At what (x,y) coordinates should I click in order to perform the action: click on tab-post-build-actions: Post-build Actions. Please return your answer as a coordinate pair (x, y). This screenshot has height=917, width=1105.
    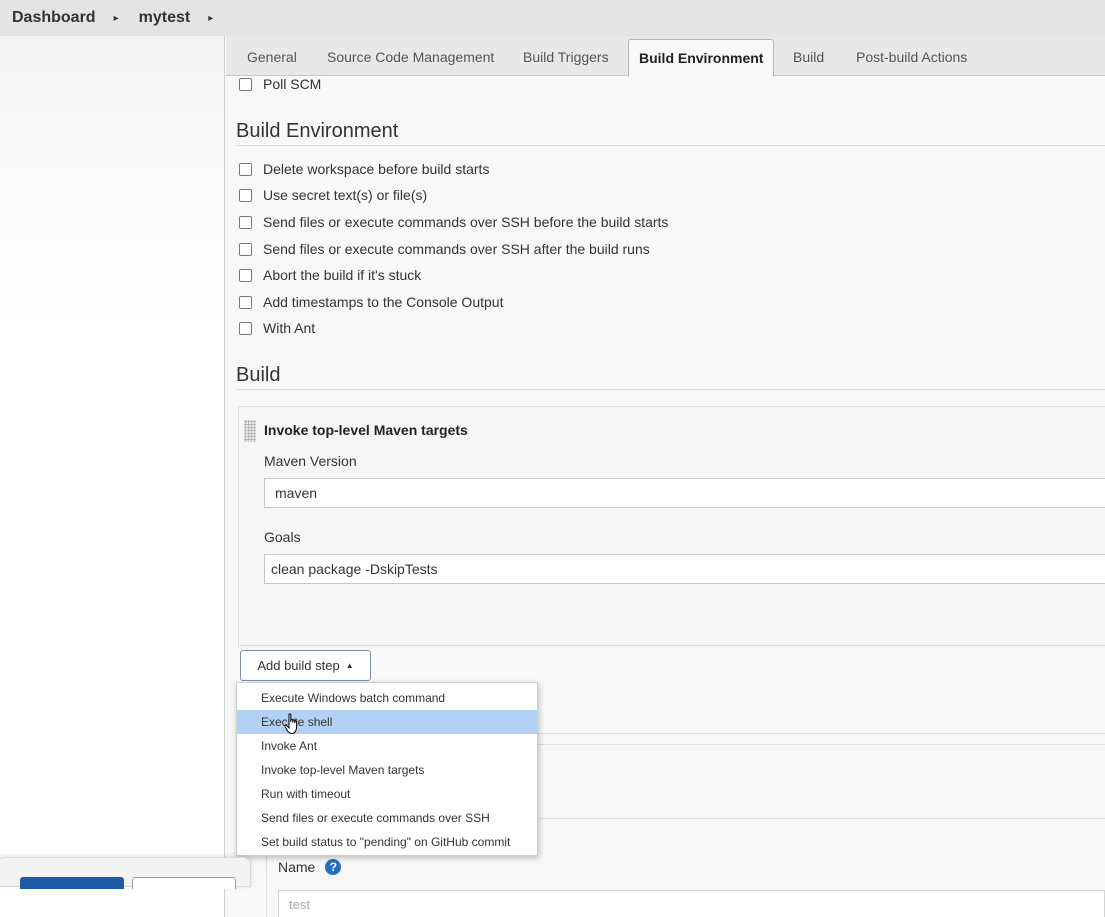
    Looking at the image, I should click on (911, 57).